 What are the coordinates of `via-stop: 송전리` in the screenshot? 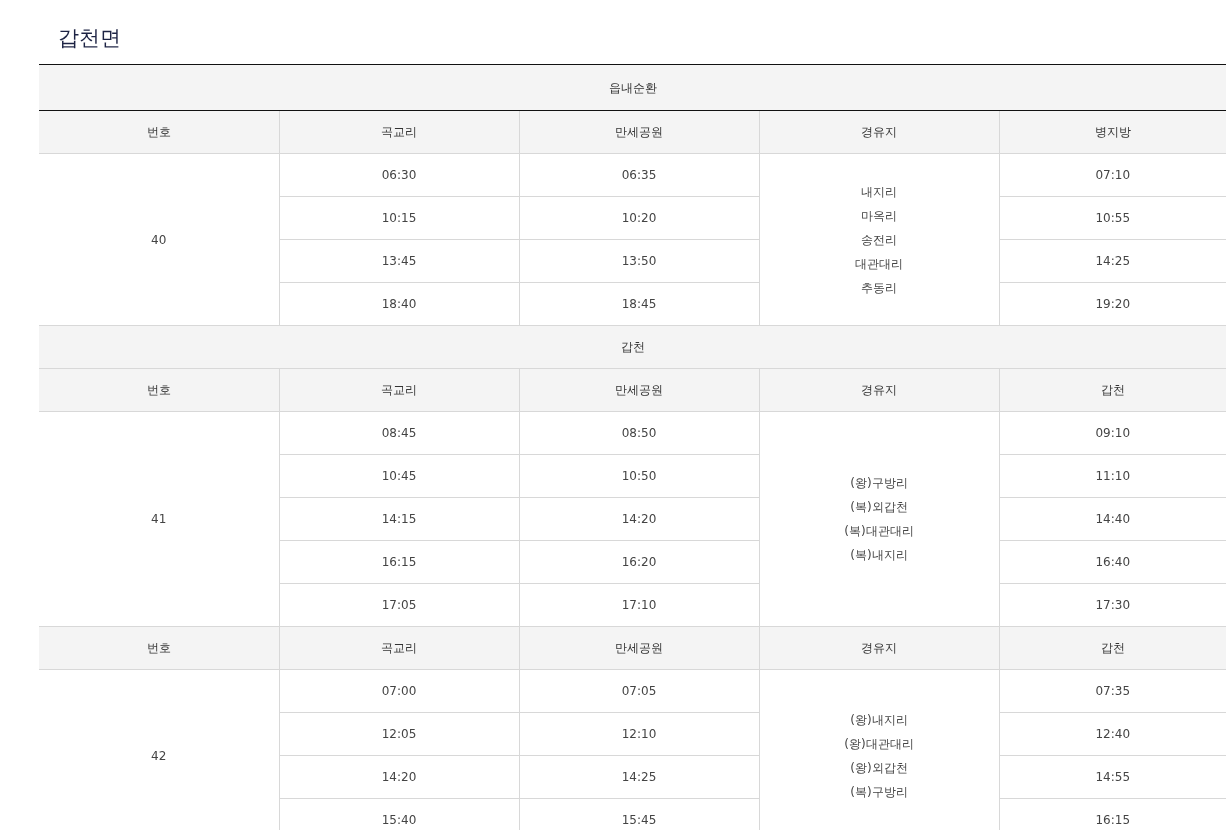 It's located at (879, 240).